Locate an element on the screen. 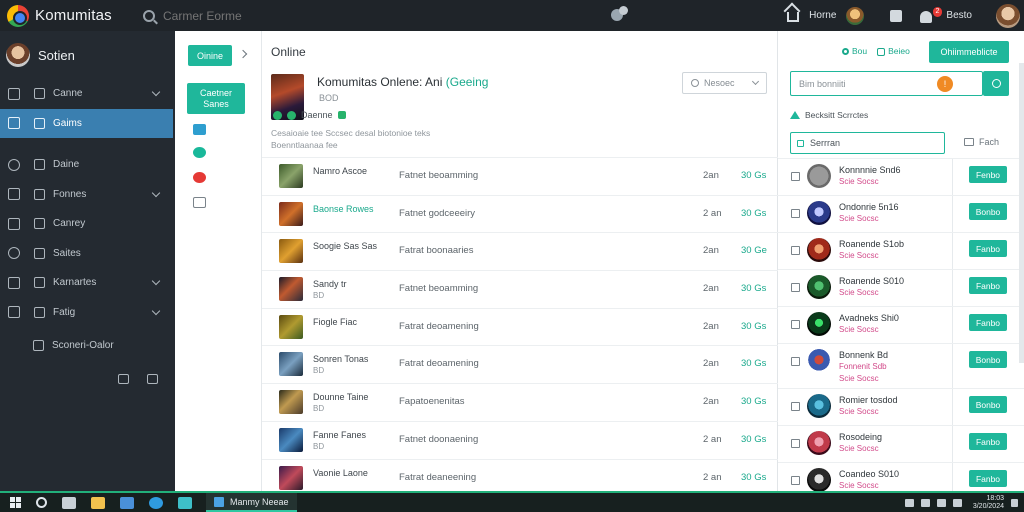 This screenshot has height=512, width=1024. volume-icon is located at coordinates (941, 503).